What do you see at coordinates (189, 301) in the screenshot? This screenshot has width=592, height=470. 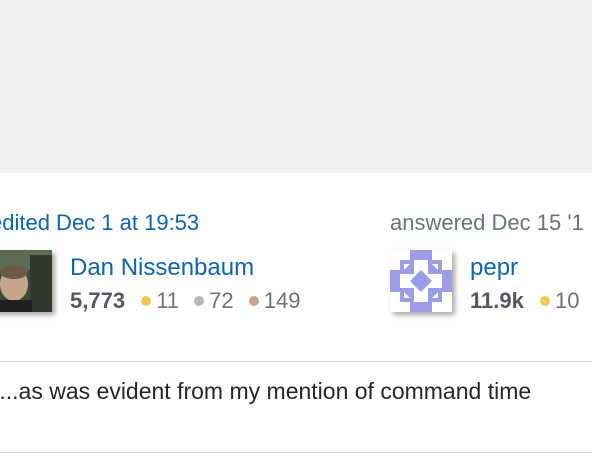 I see `user-reputation-line: 5,773 11 72 149` at bounding box center [189, 301].